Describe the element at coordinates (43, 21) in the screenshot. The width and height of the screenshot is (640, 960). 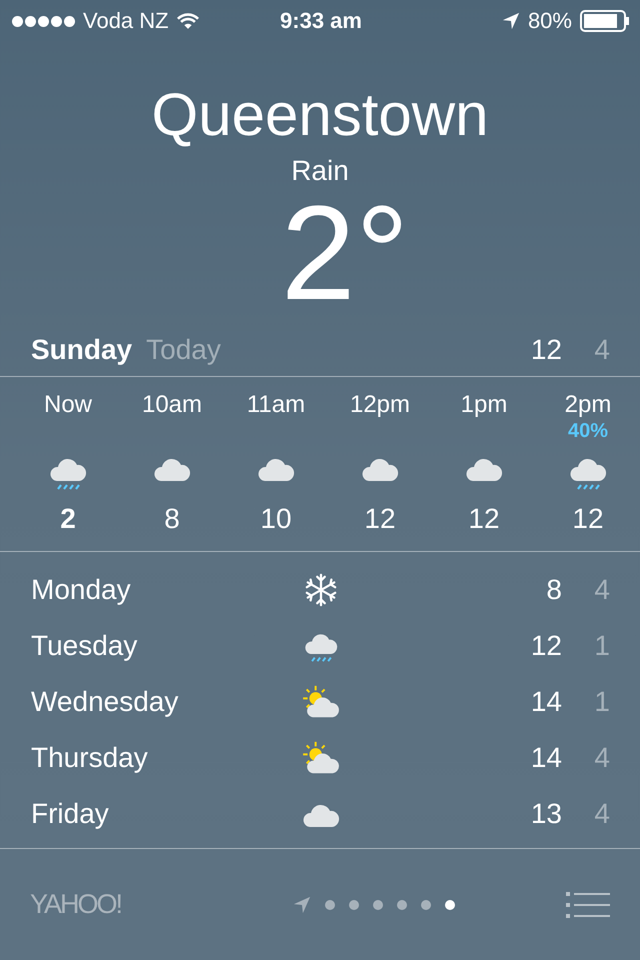
I see `signal-icon` at that location.